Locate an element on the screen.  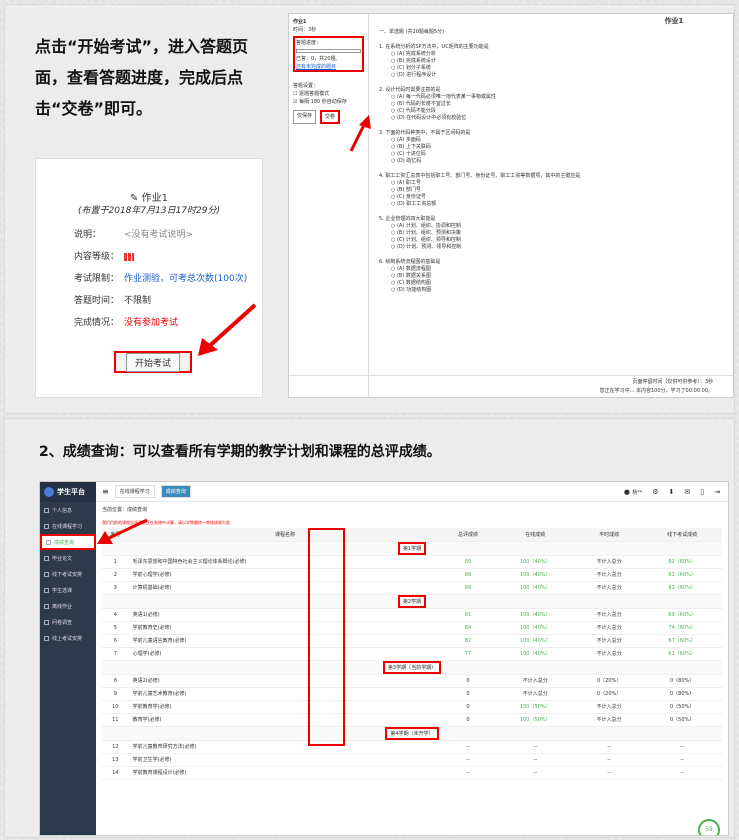
table-cell: 3 is located at coordinates (115, 588).